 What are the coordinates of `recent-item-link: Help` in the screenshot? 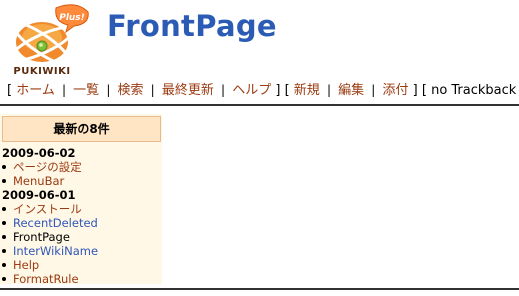 It's located at (26, 265).